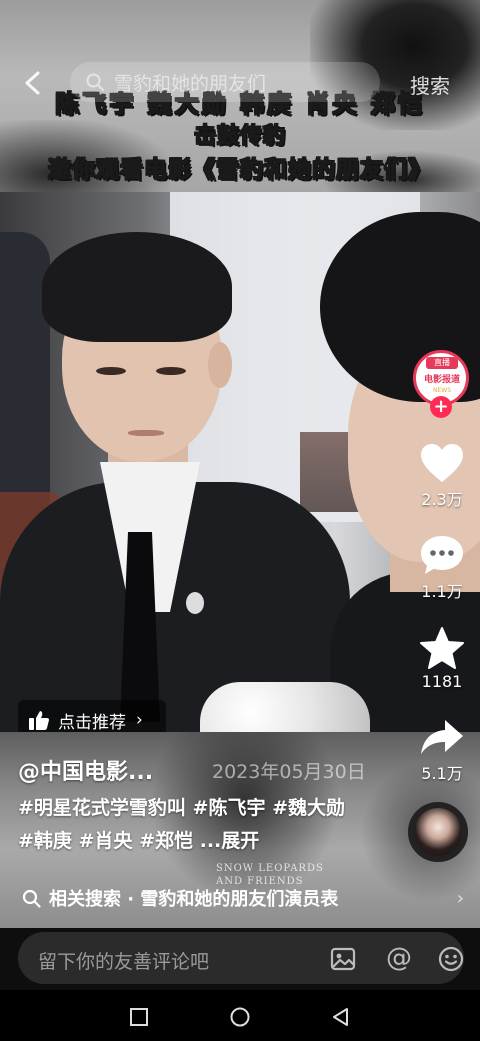 The height and width of the screenshot is (1041, 480). I want to click on post-date: 2023年05月30日, so click(289, 772).